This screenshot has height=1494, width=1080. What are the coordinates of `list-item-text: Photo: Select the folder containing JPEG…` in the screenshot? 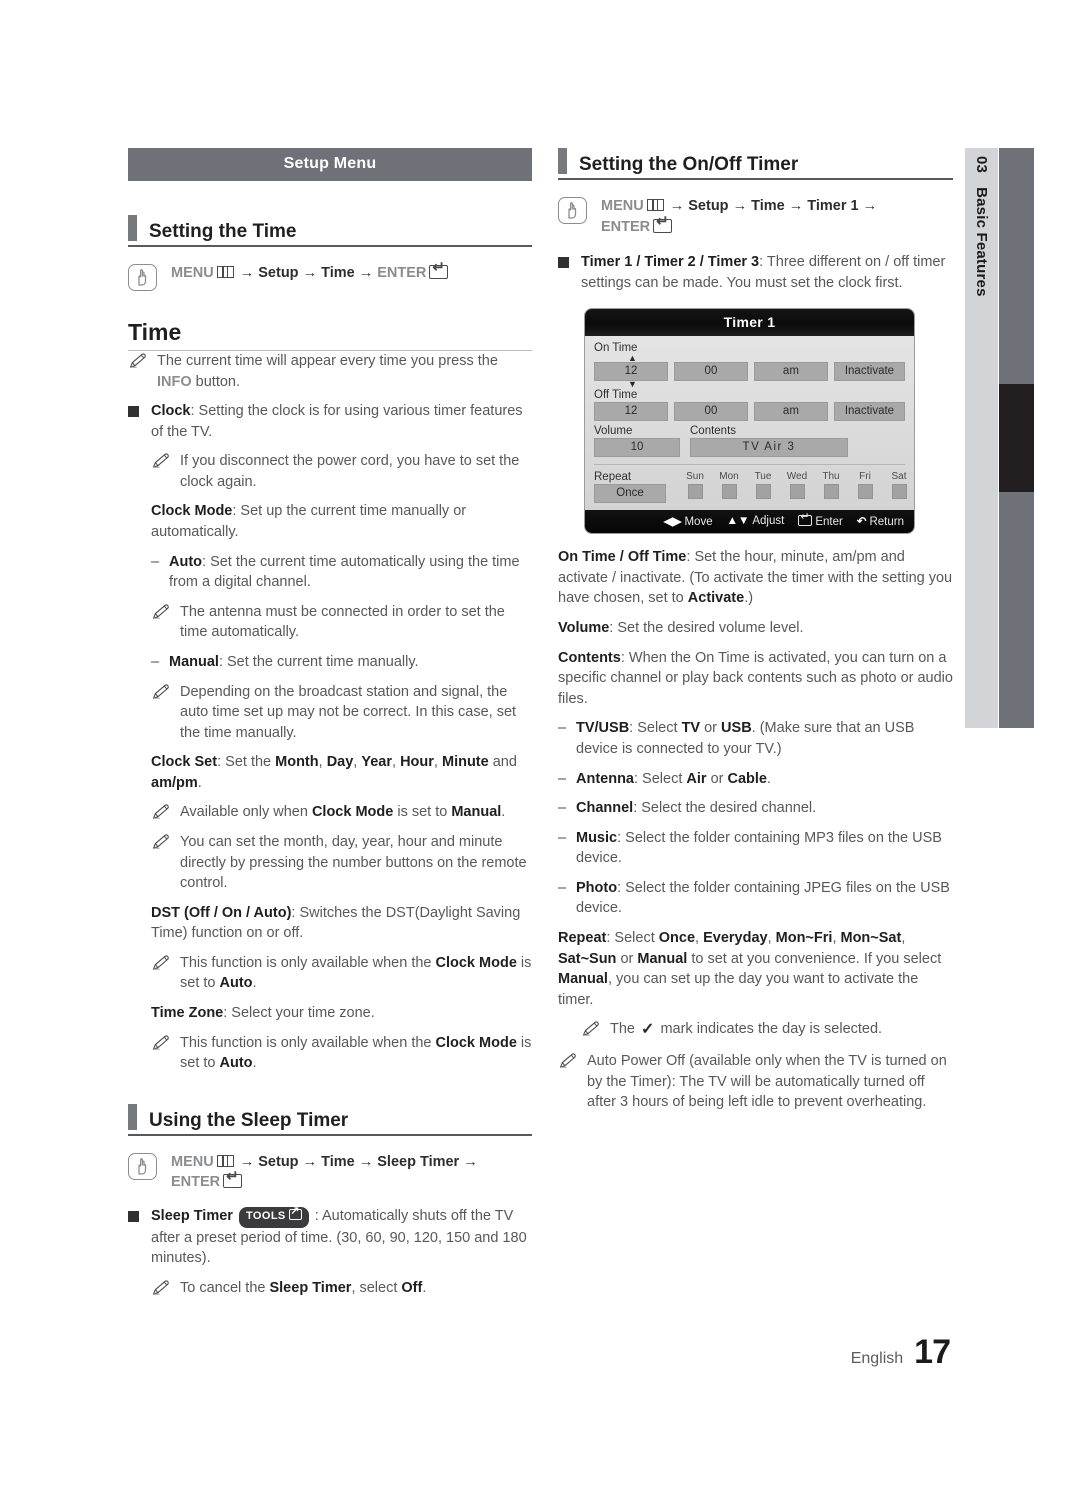 It's located at (763, 898).